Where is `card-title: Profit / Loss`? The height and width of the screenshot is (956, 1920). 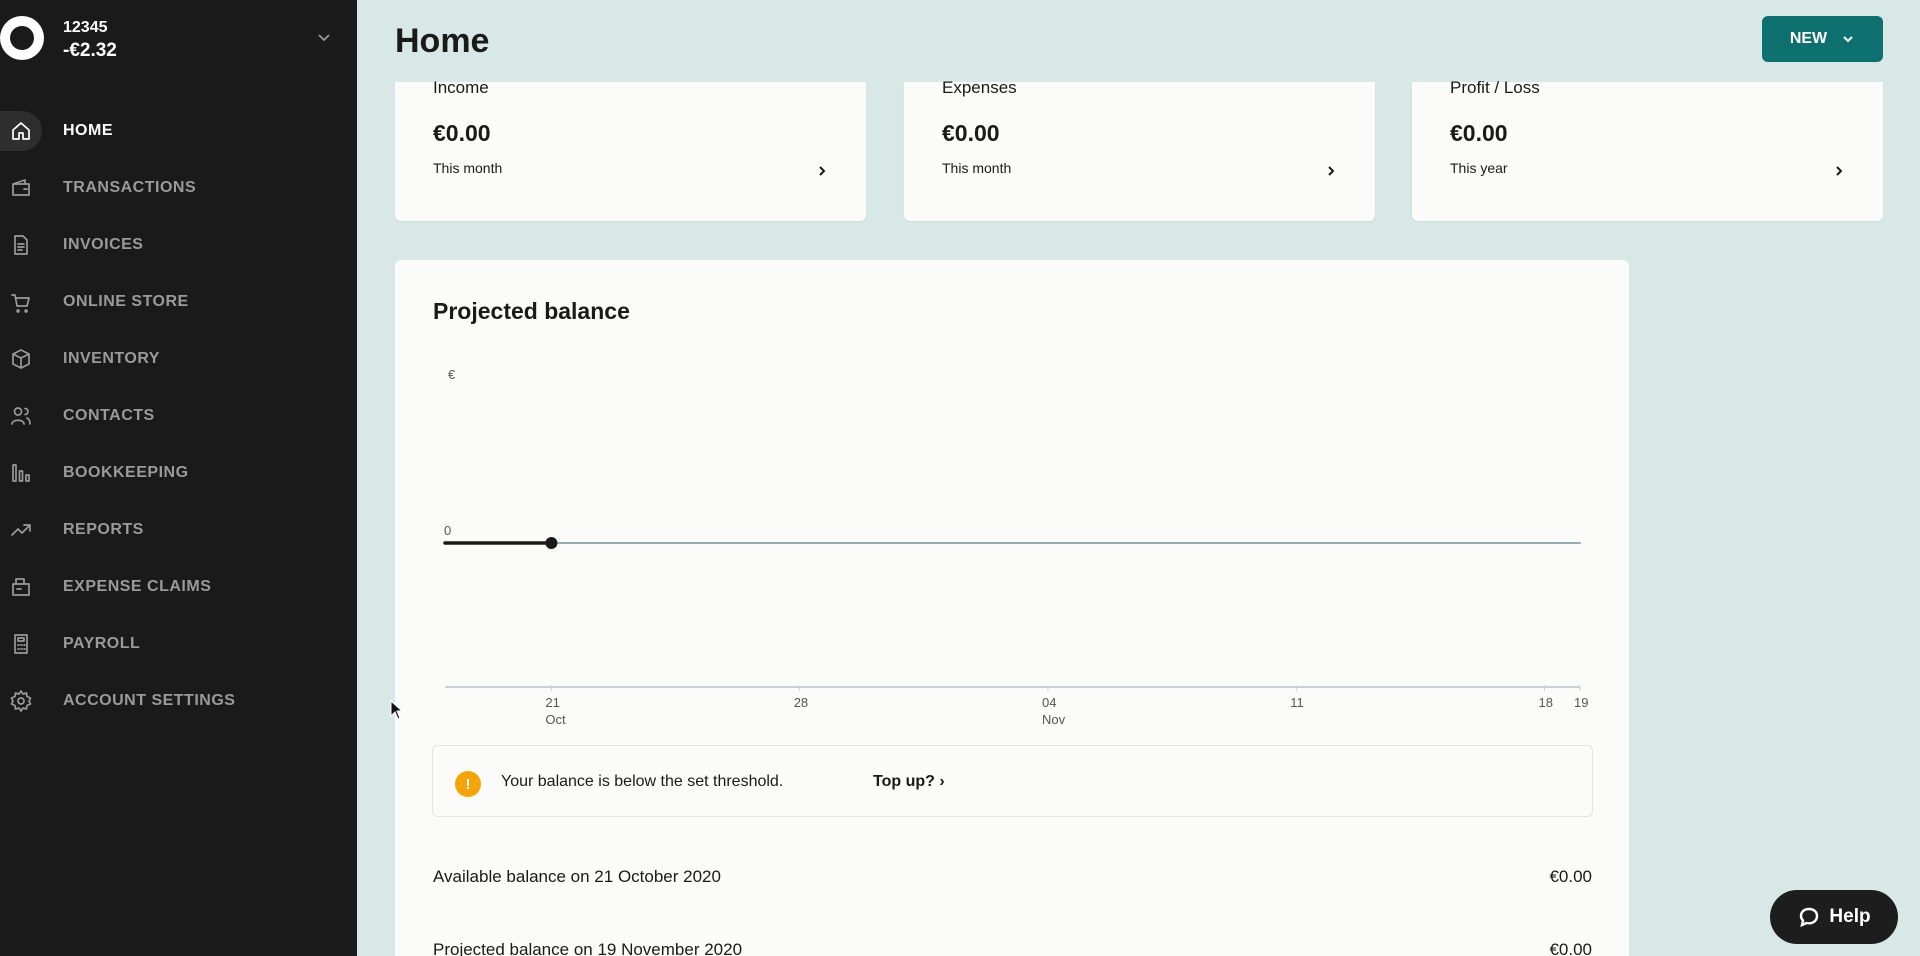
card-title: Profit / Loss is located at coordinates (1495, 87).